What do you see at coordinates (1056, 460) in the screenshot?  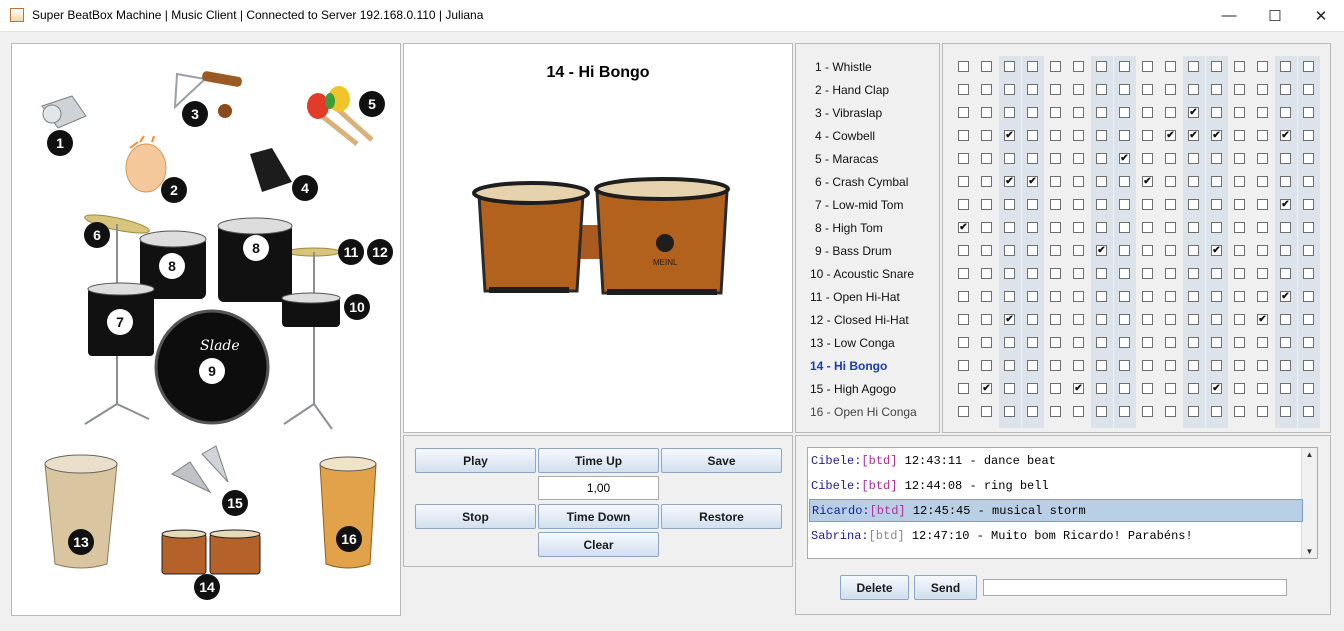 I see `chat-message: Cibele: [btd] 12:43:11 - dance beat` at bounding box center [1056, 460].